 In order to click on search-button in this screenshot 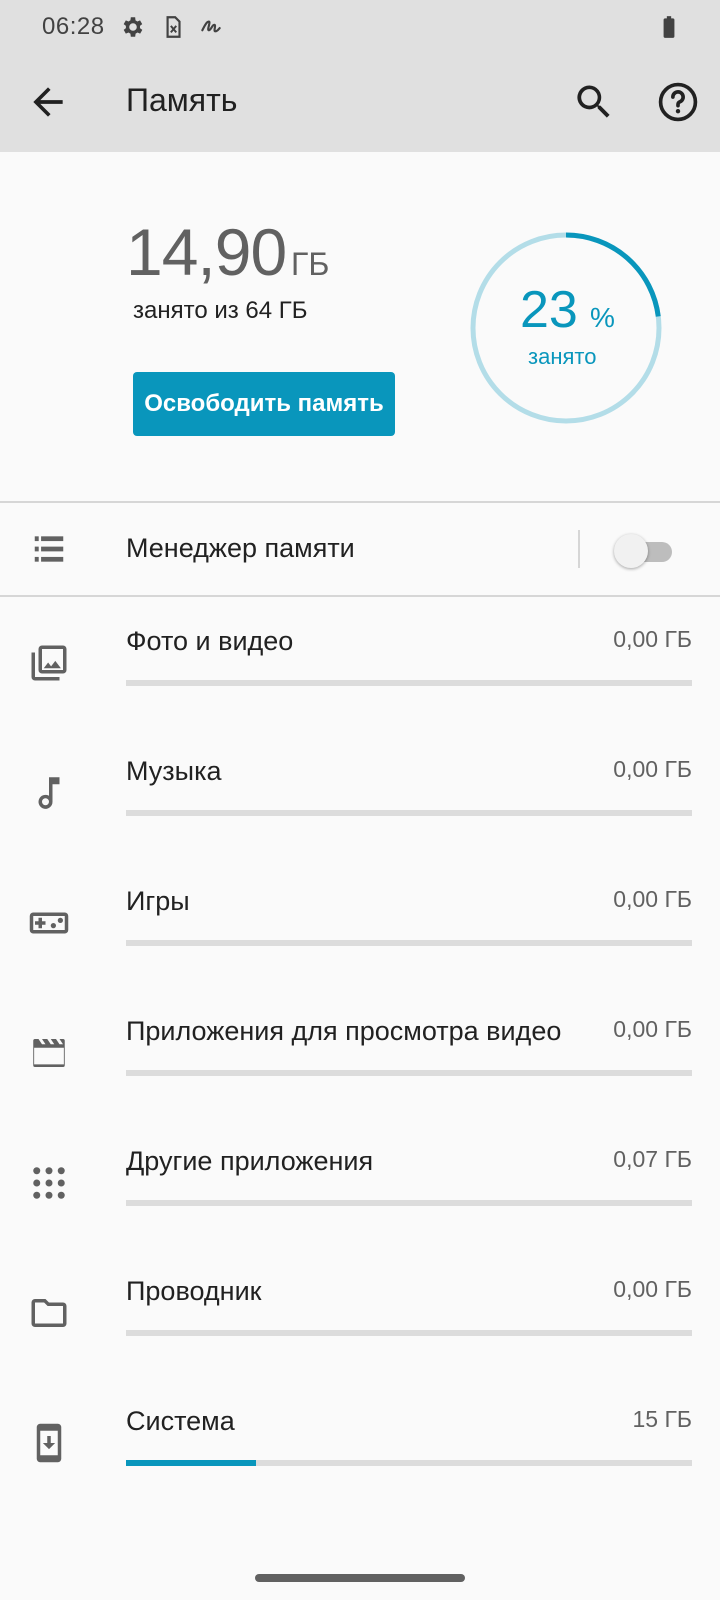, I will do `click(594, 102)`.